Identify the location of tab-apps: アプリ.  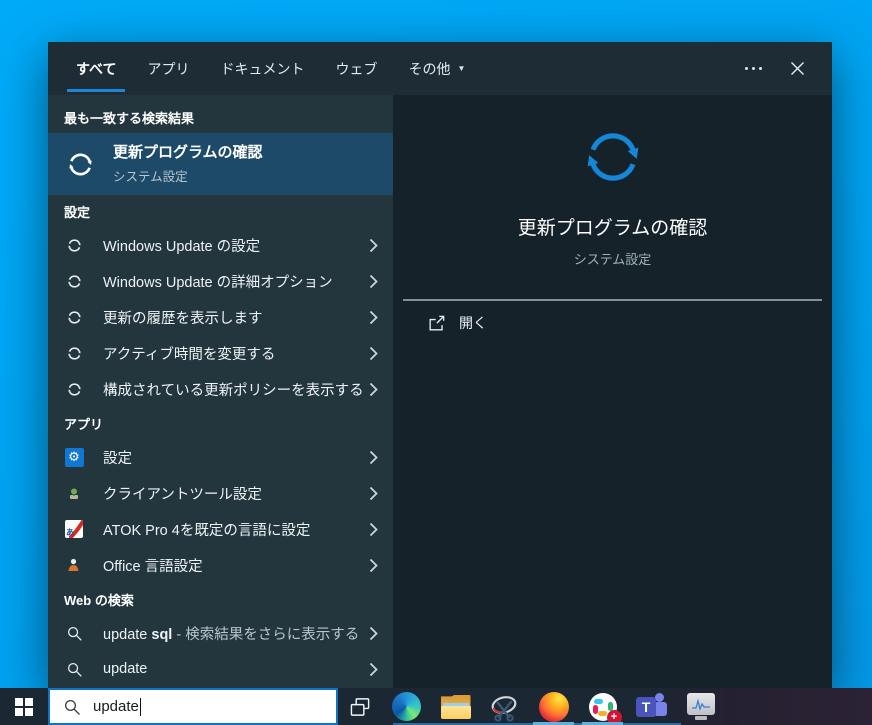
(168, 68).